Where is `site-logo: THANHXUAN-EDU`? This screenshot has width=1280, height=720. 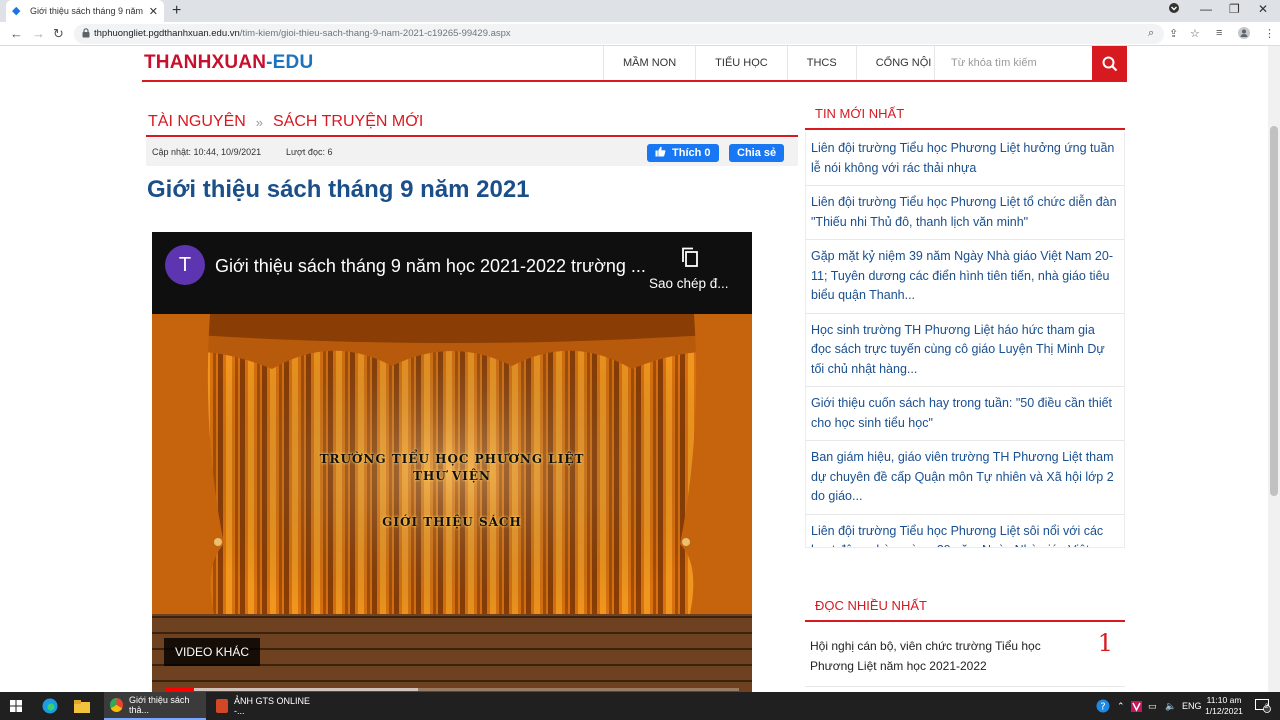 site-logo: THANHXUAN-EDU is located at coordinates (228, 63).